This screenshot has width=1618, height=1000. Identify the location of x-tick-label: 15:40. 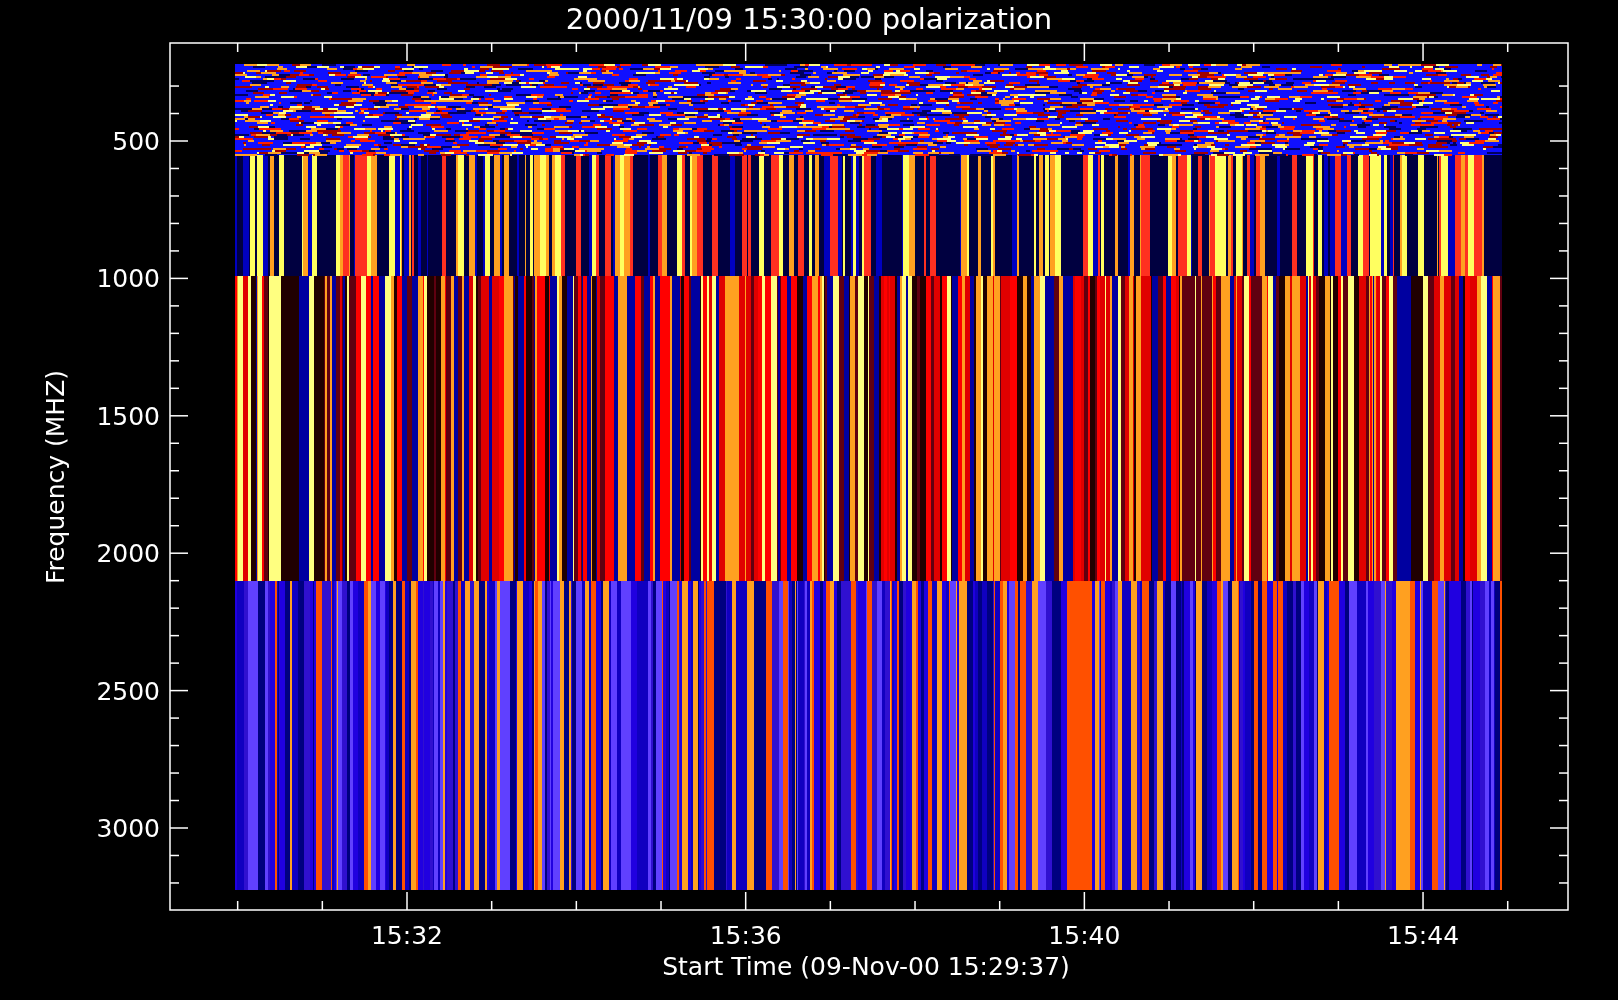
(1084, 935).